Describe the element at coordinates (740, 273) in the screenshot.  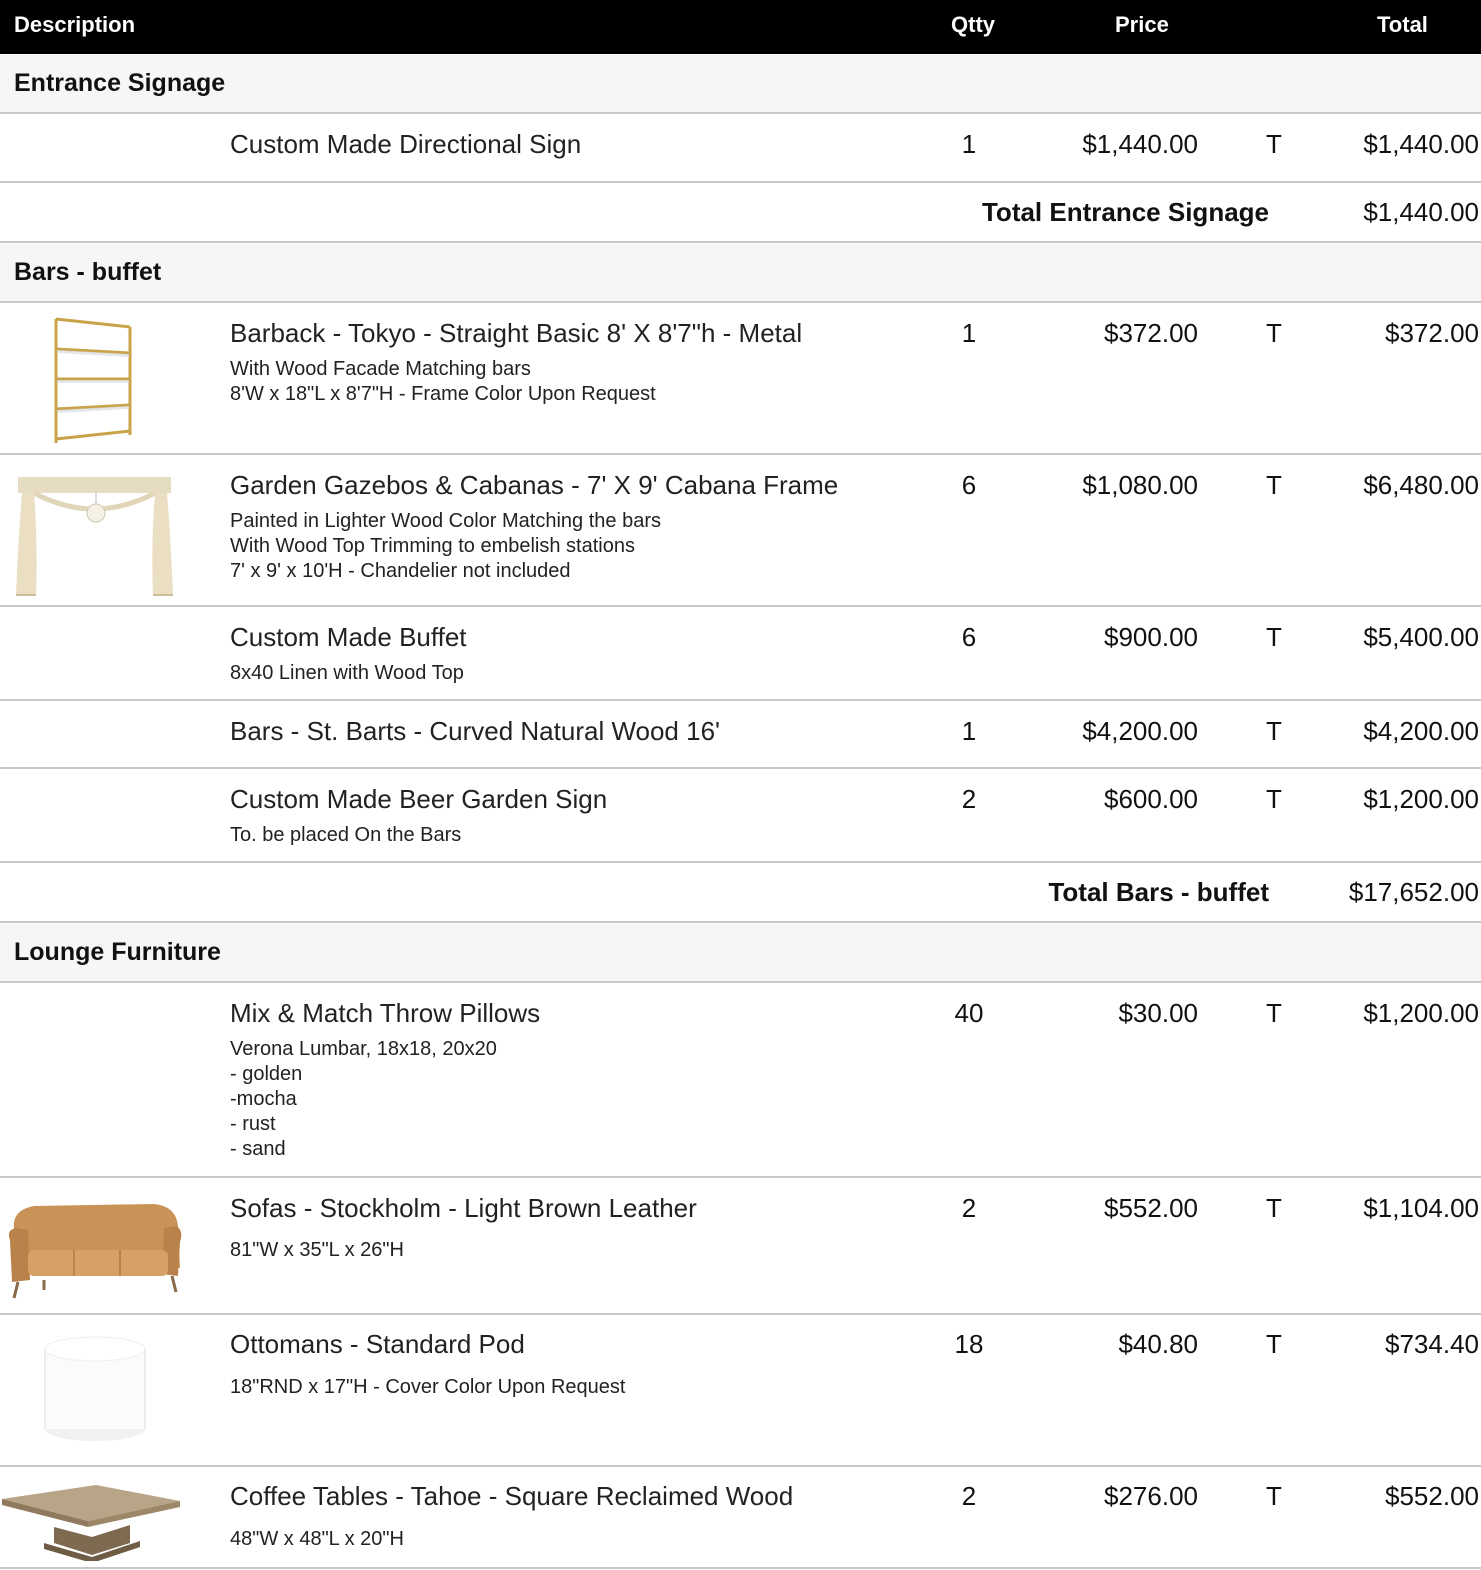
I see `section-header-bars-buffet: Bars - buffet` at that location.